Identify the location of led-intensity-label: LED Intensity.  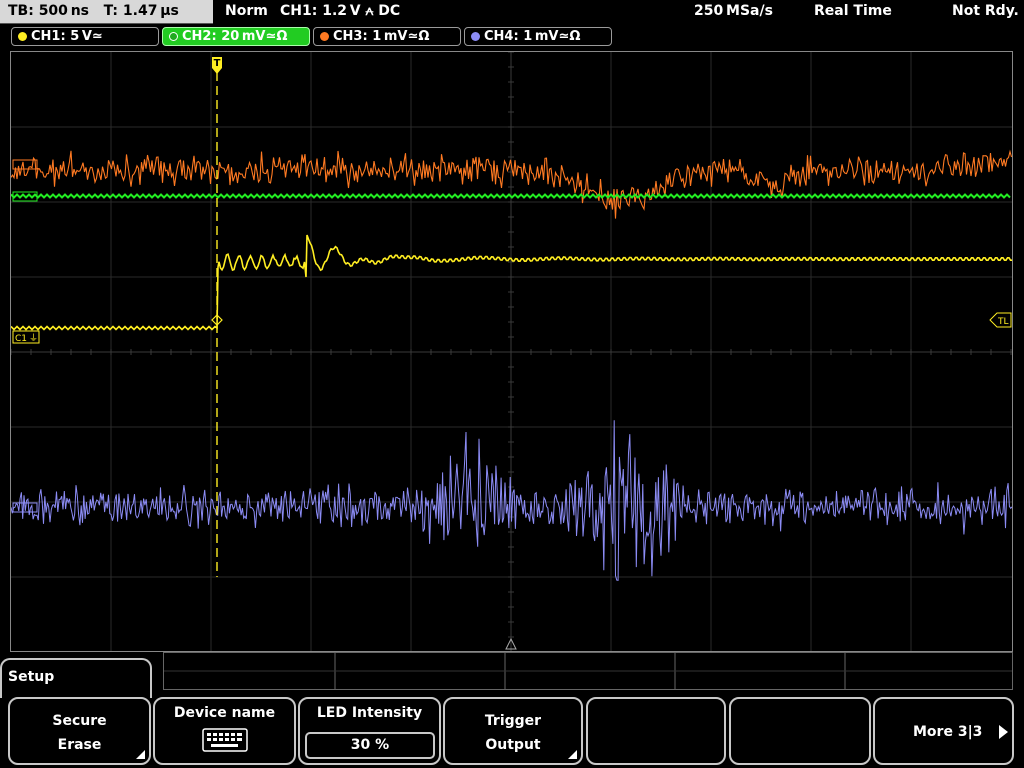
(369, 713).